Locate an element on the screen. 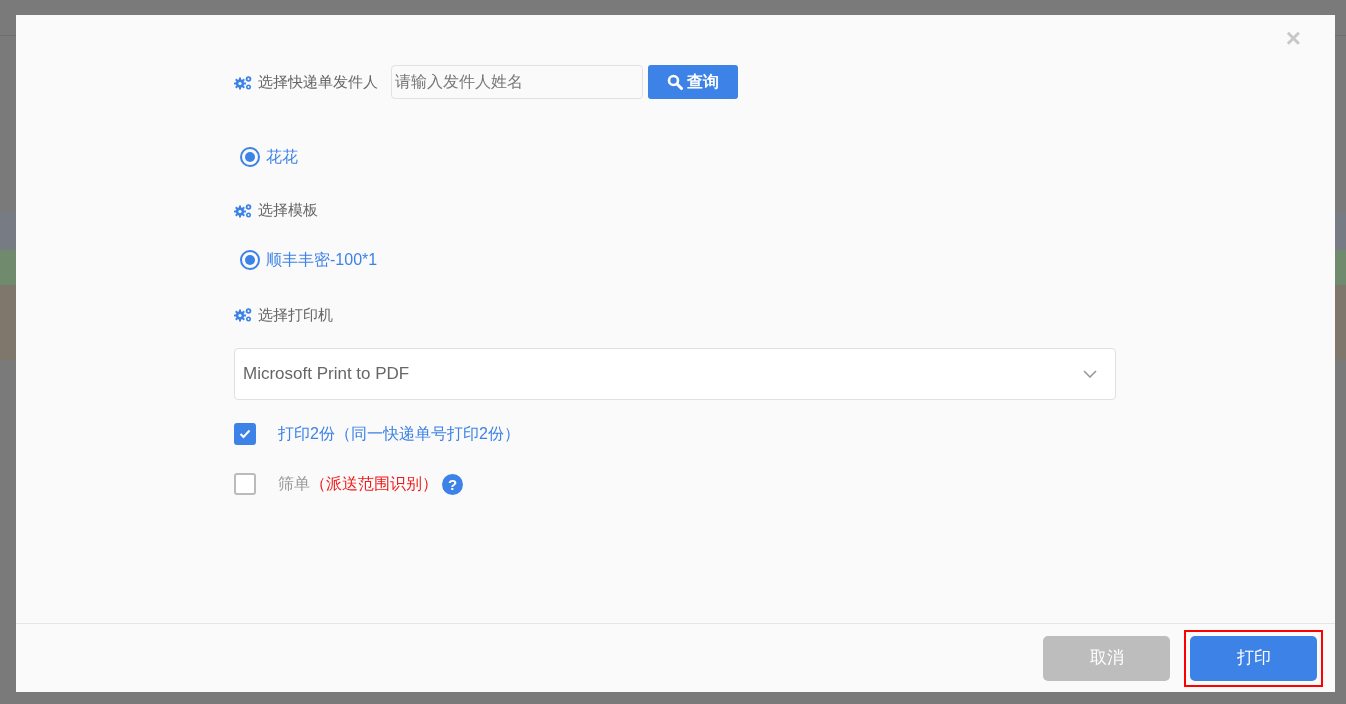 This screenshot has width=1346, height=704. option-label: 筛单（派送范围识别） is located at coordinates (358, 484).